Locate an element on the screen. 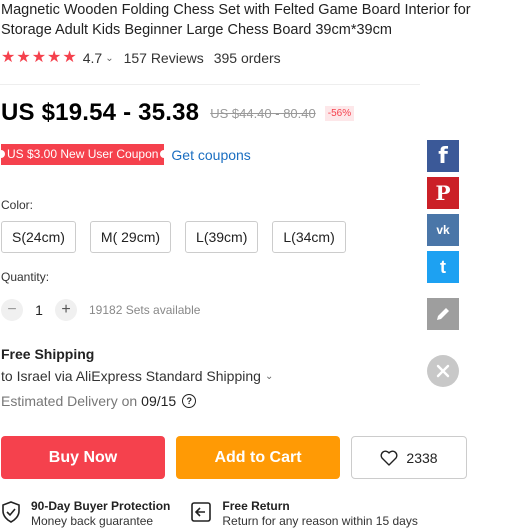 The width and height of the screenshot is (508, 529). shield-icon is located at coordinates (11, 512).